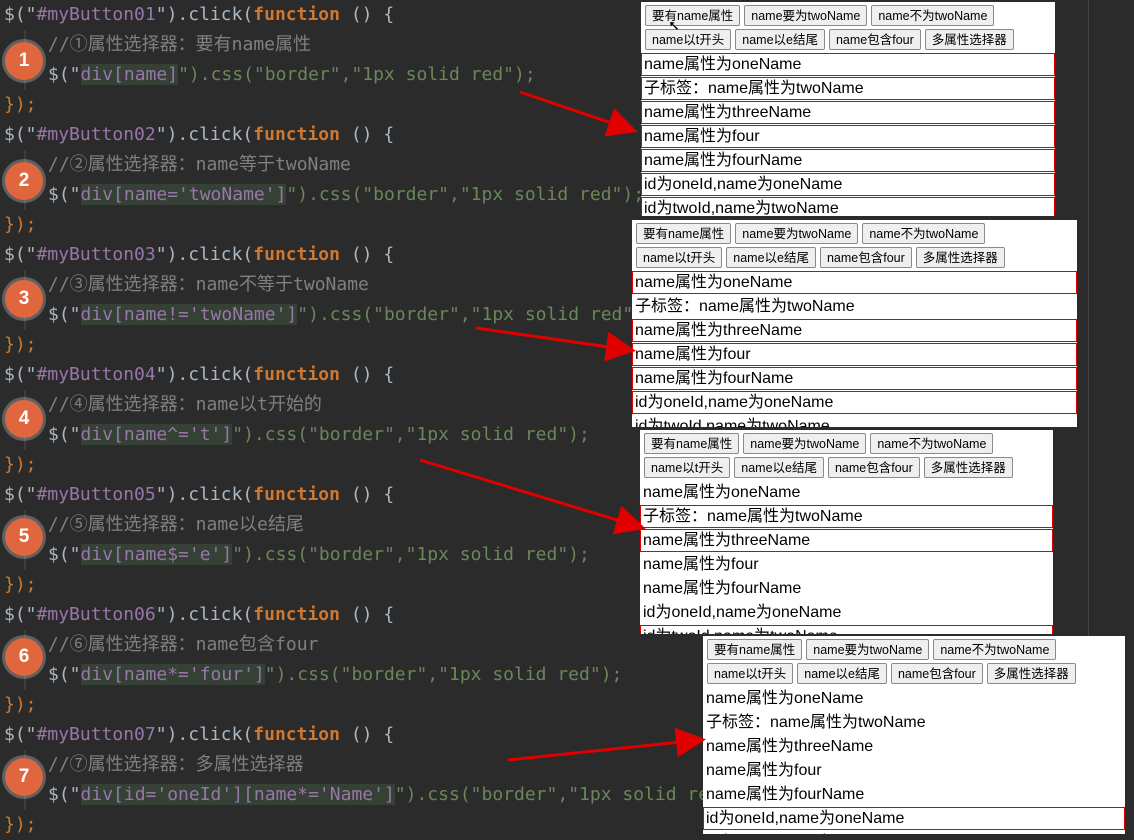 Image resolution: width=1134 pixels, height=840 pixels. What do you see at coordinates (189, 314) in the screenshot?
I see `selector-token: div[name!='twoName']` at bounding box center [189, 314].